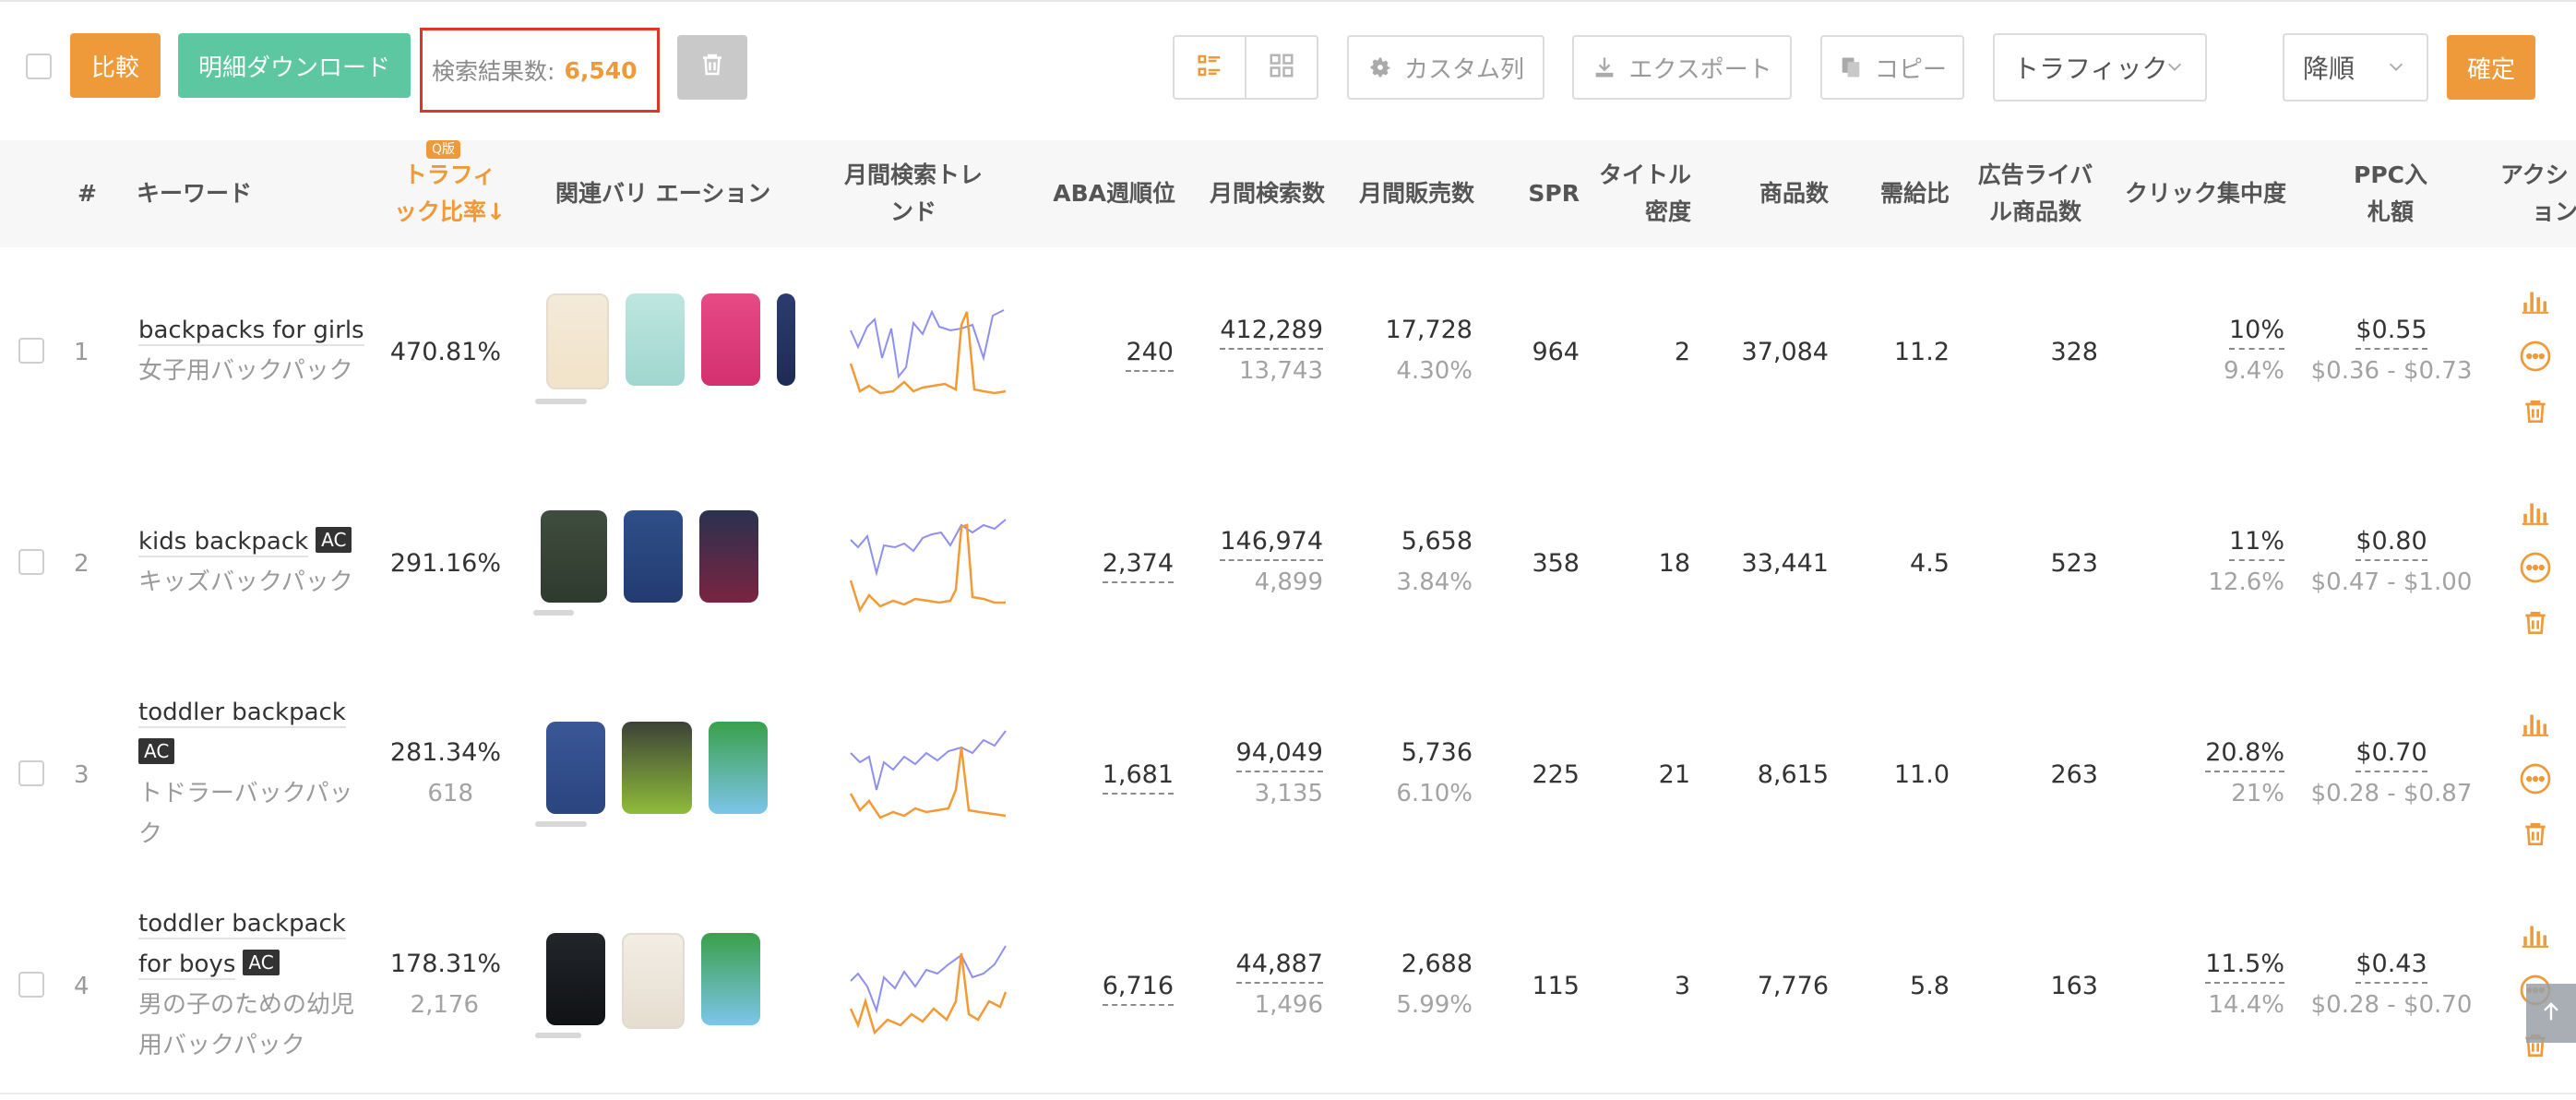  What do you see at coordinates (2074, 564) in the screenshot?
I see `ad-rivals-value: 523` at bounding box center [2074, 564].